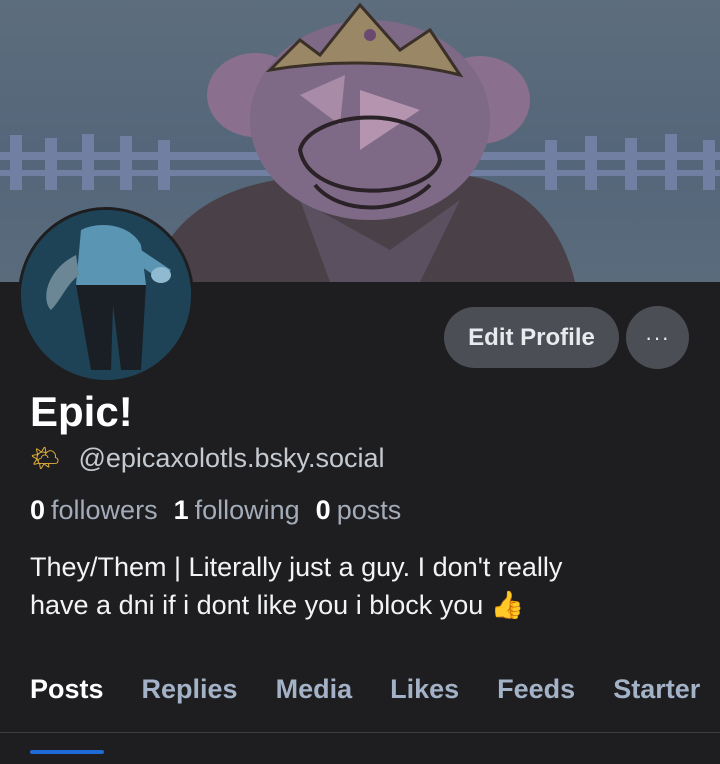 Image resolution: width=720 pixels, height=764 pixels. What do you see at coordinates (61, 711) in the screenshot?
I see `tab-posts: Posts` at bounding box center [61, 711].